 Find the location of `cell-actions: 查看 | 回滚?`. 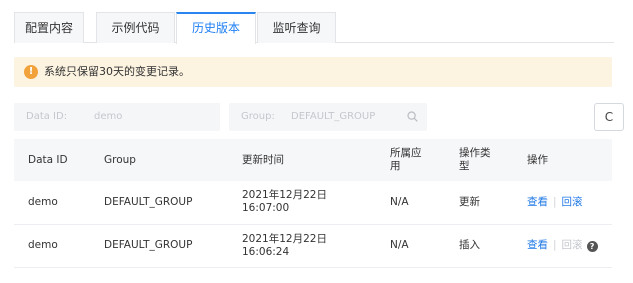

cell-actions: 查看 | 回滚? is located at coordinates (562, 246).